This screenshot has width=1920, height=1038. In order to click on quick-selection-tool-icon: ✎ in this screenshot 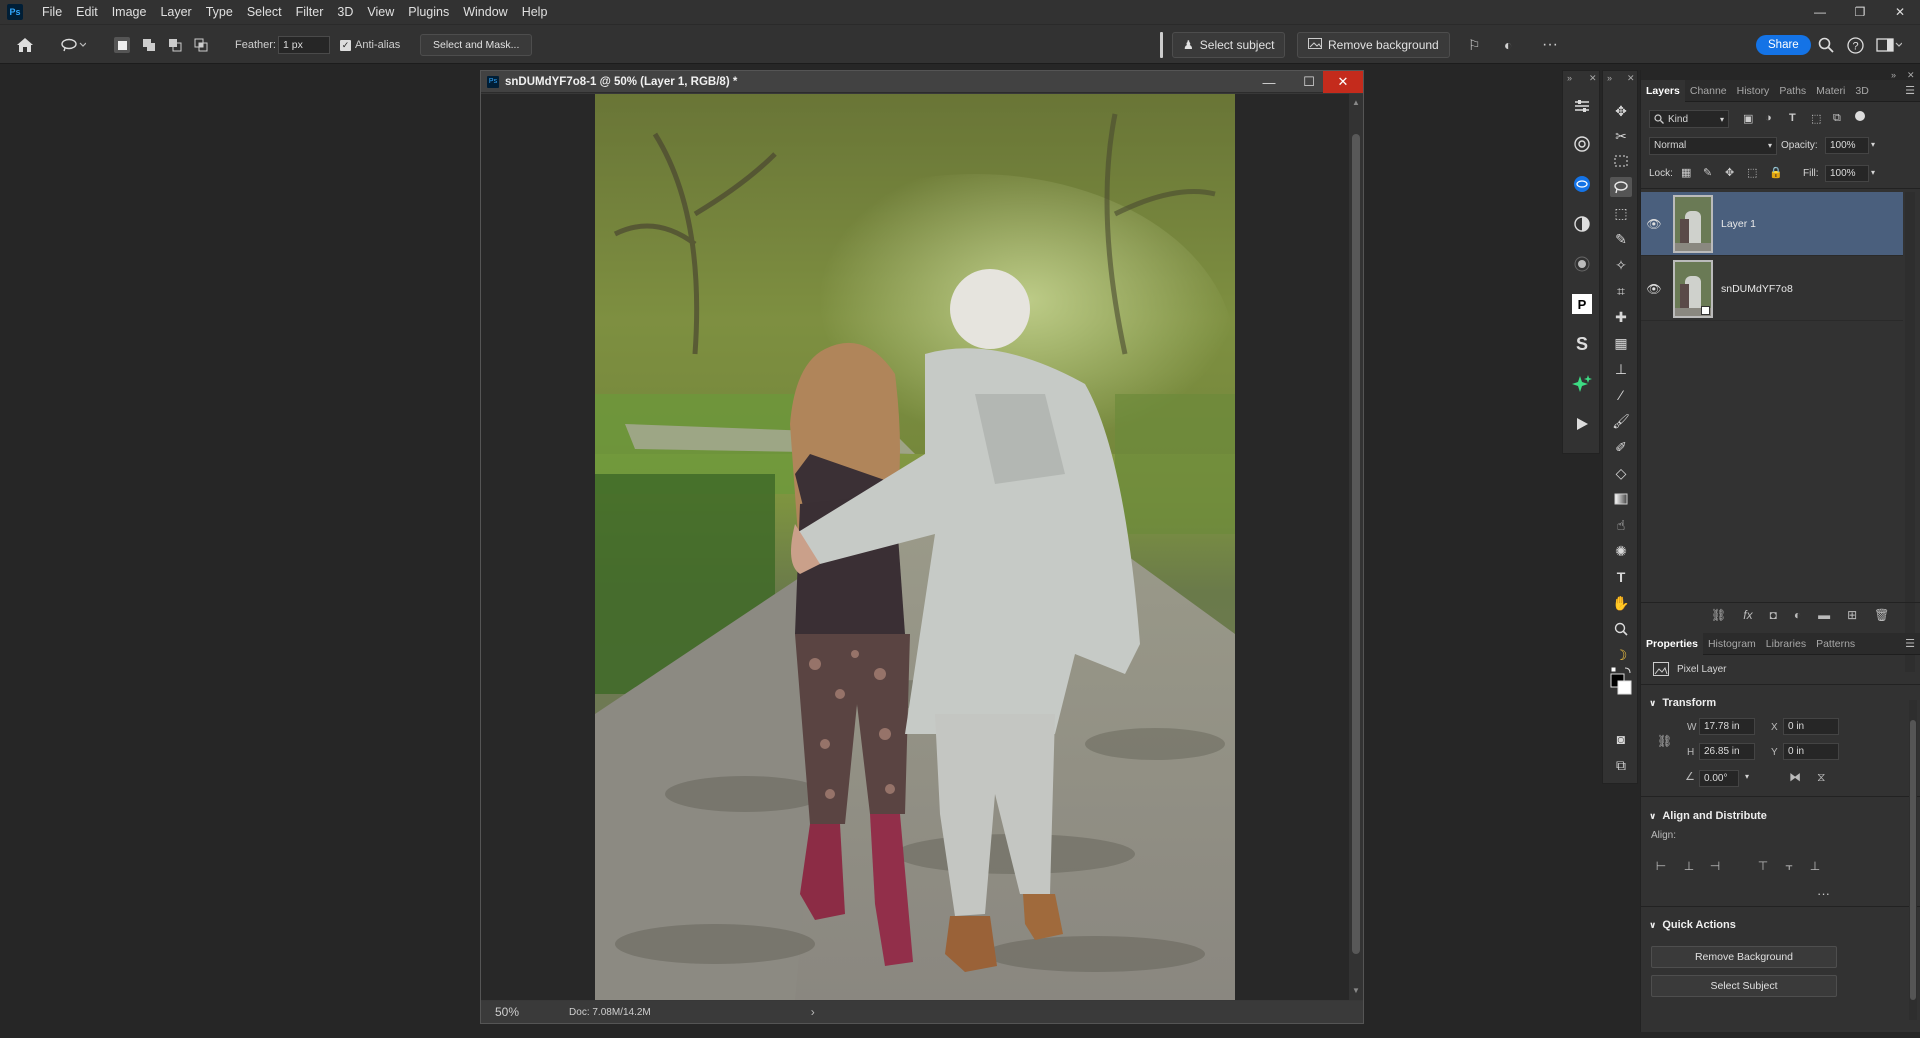, I will do `click(1621, 239)`.